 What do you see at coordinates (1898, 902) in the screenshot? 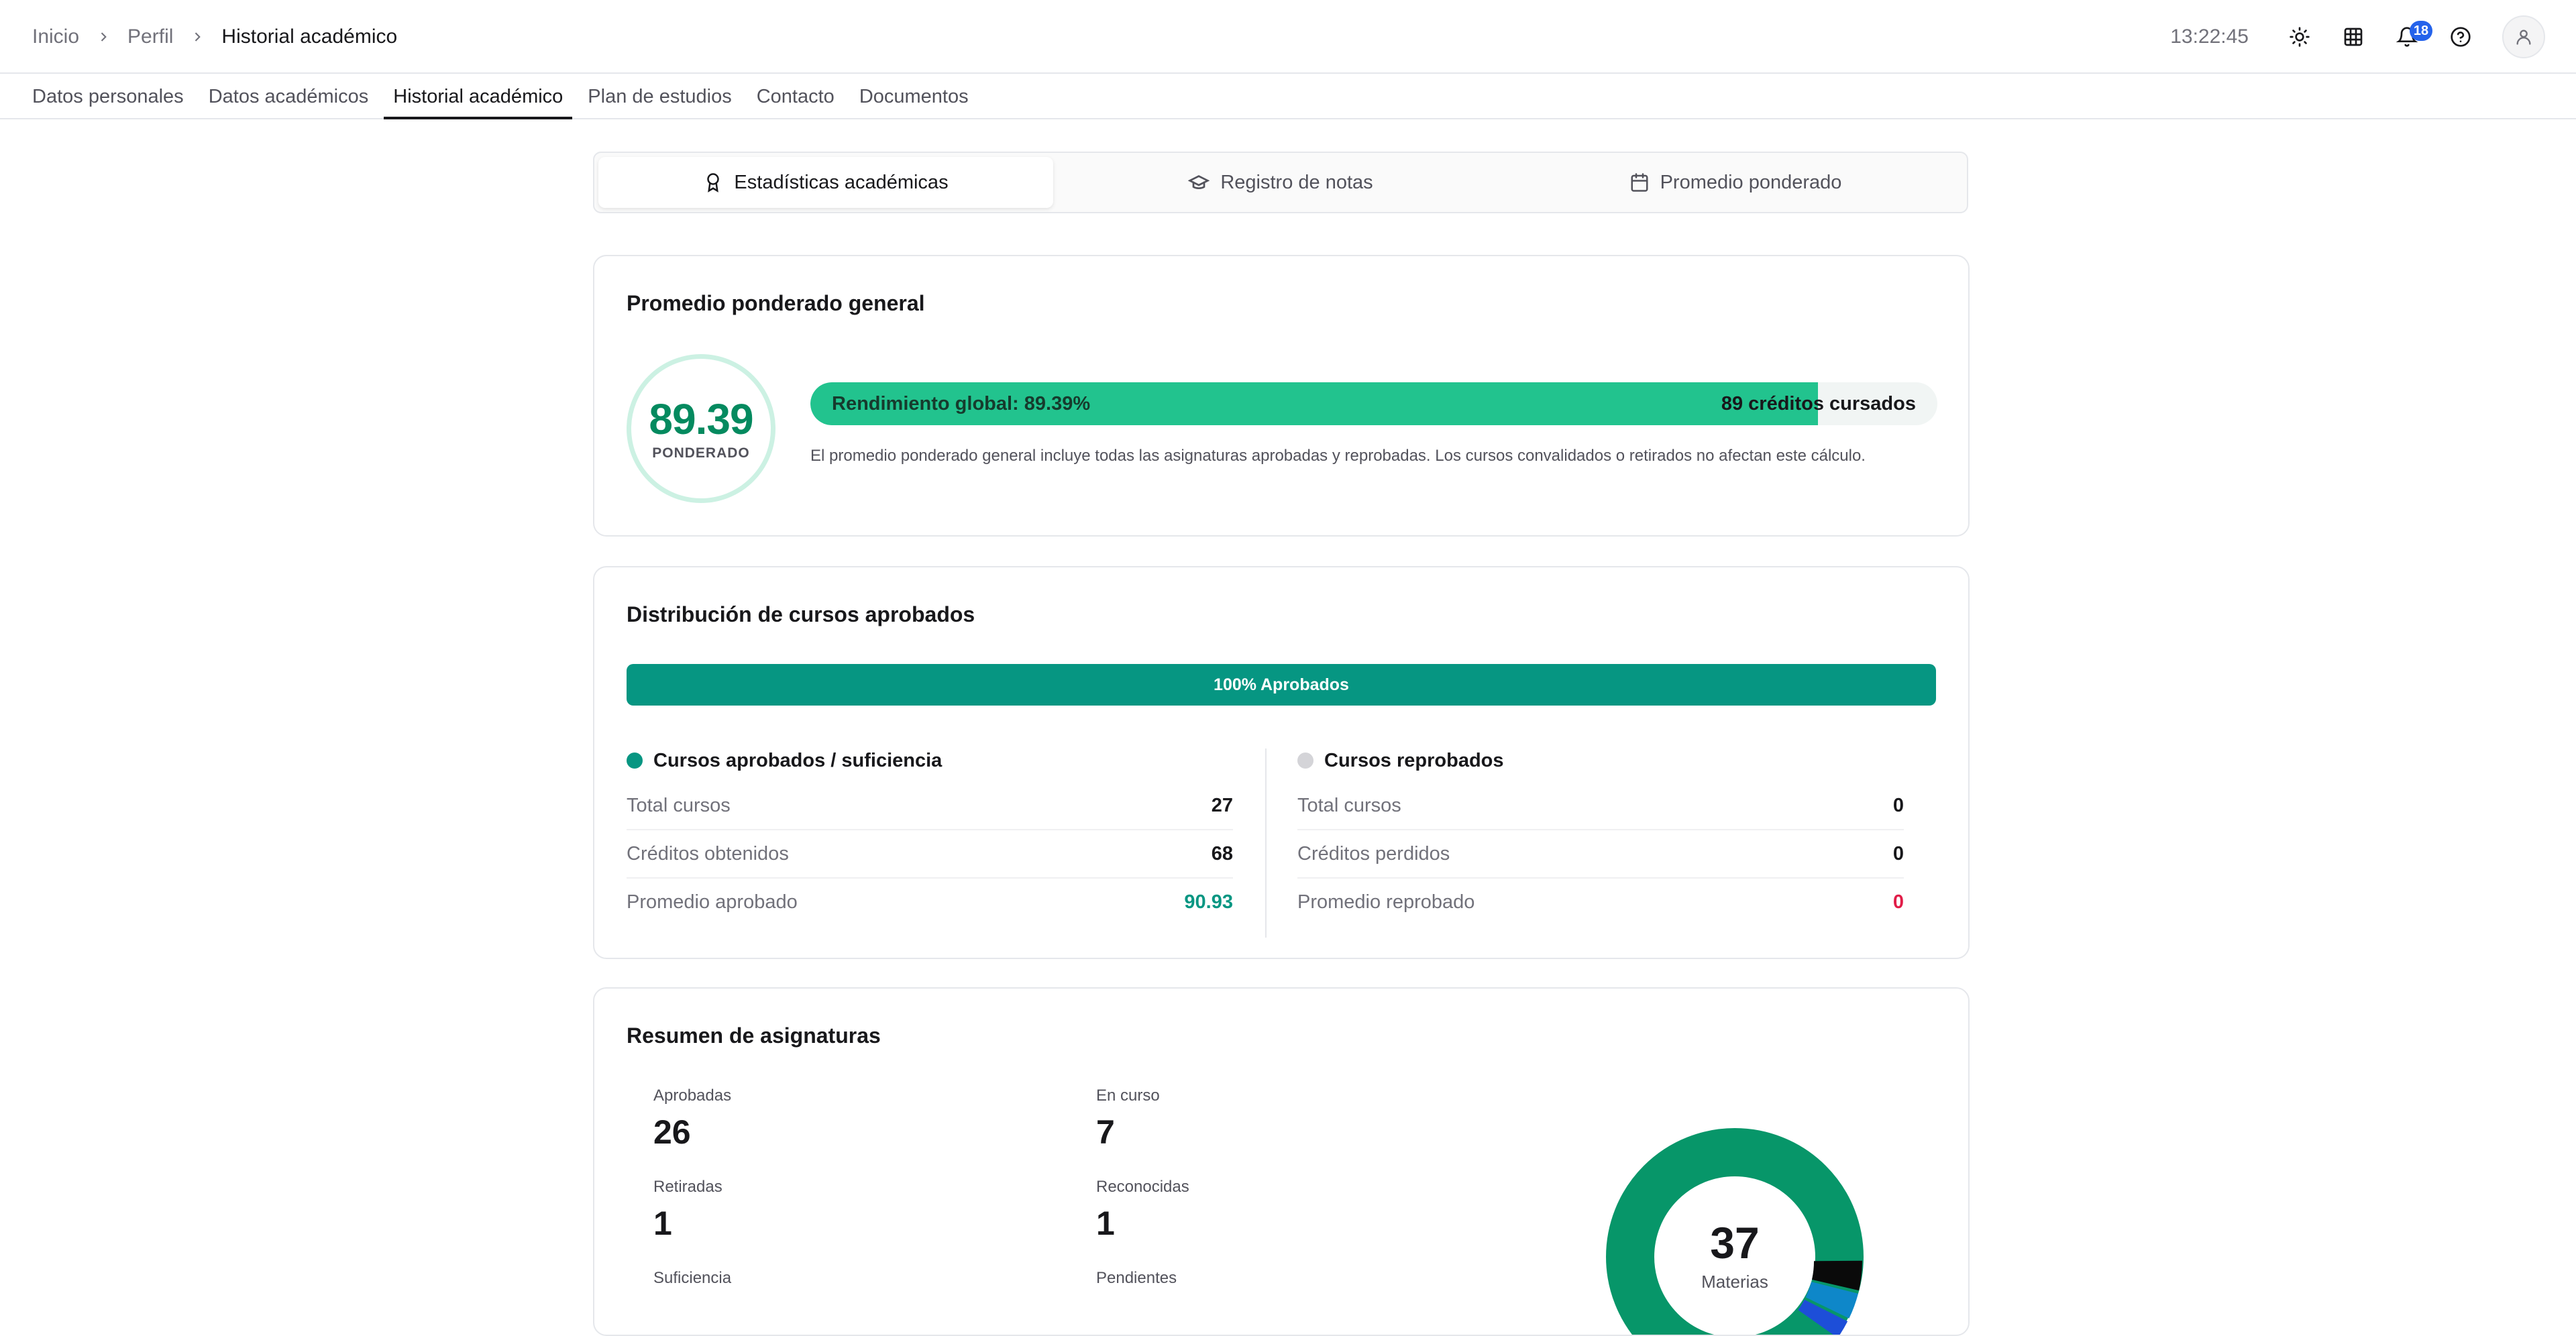
I see `failed-average-value: 0` at bounding box center [1898, 902].